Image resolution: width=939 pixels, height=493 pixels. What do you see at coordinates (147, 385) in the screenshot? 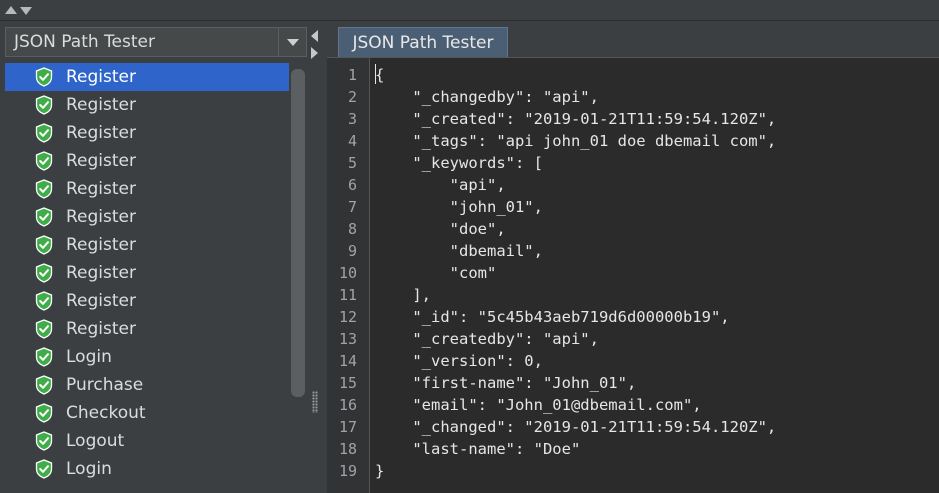
I see `list-item: Purchase` at bounding box center [147, 385].